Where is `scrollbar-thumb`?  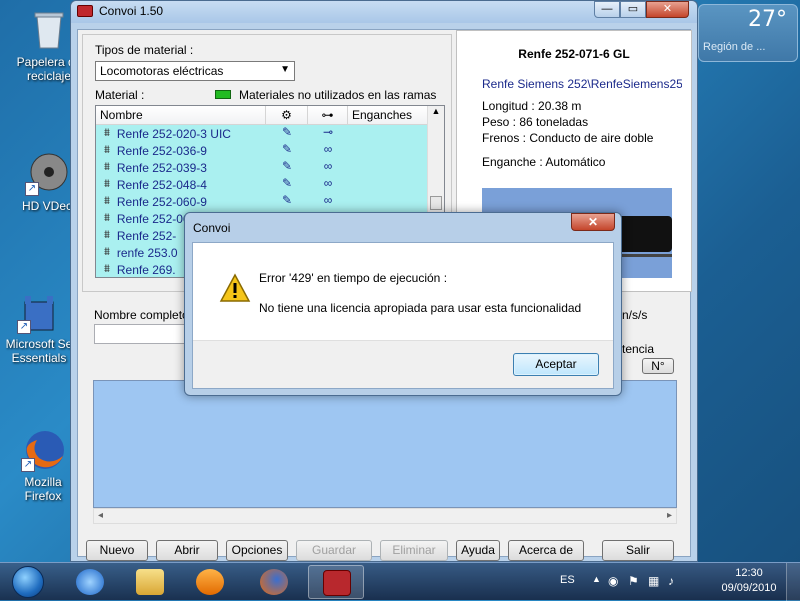 scrollbar-thumb is located at coordinates (436, 203).